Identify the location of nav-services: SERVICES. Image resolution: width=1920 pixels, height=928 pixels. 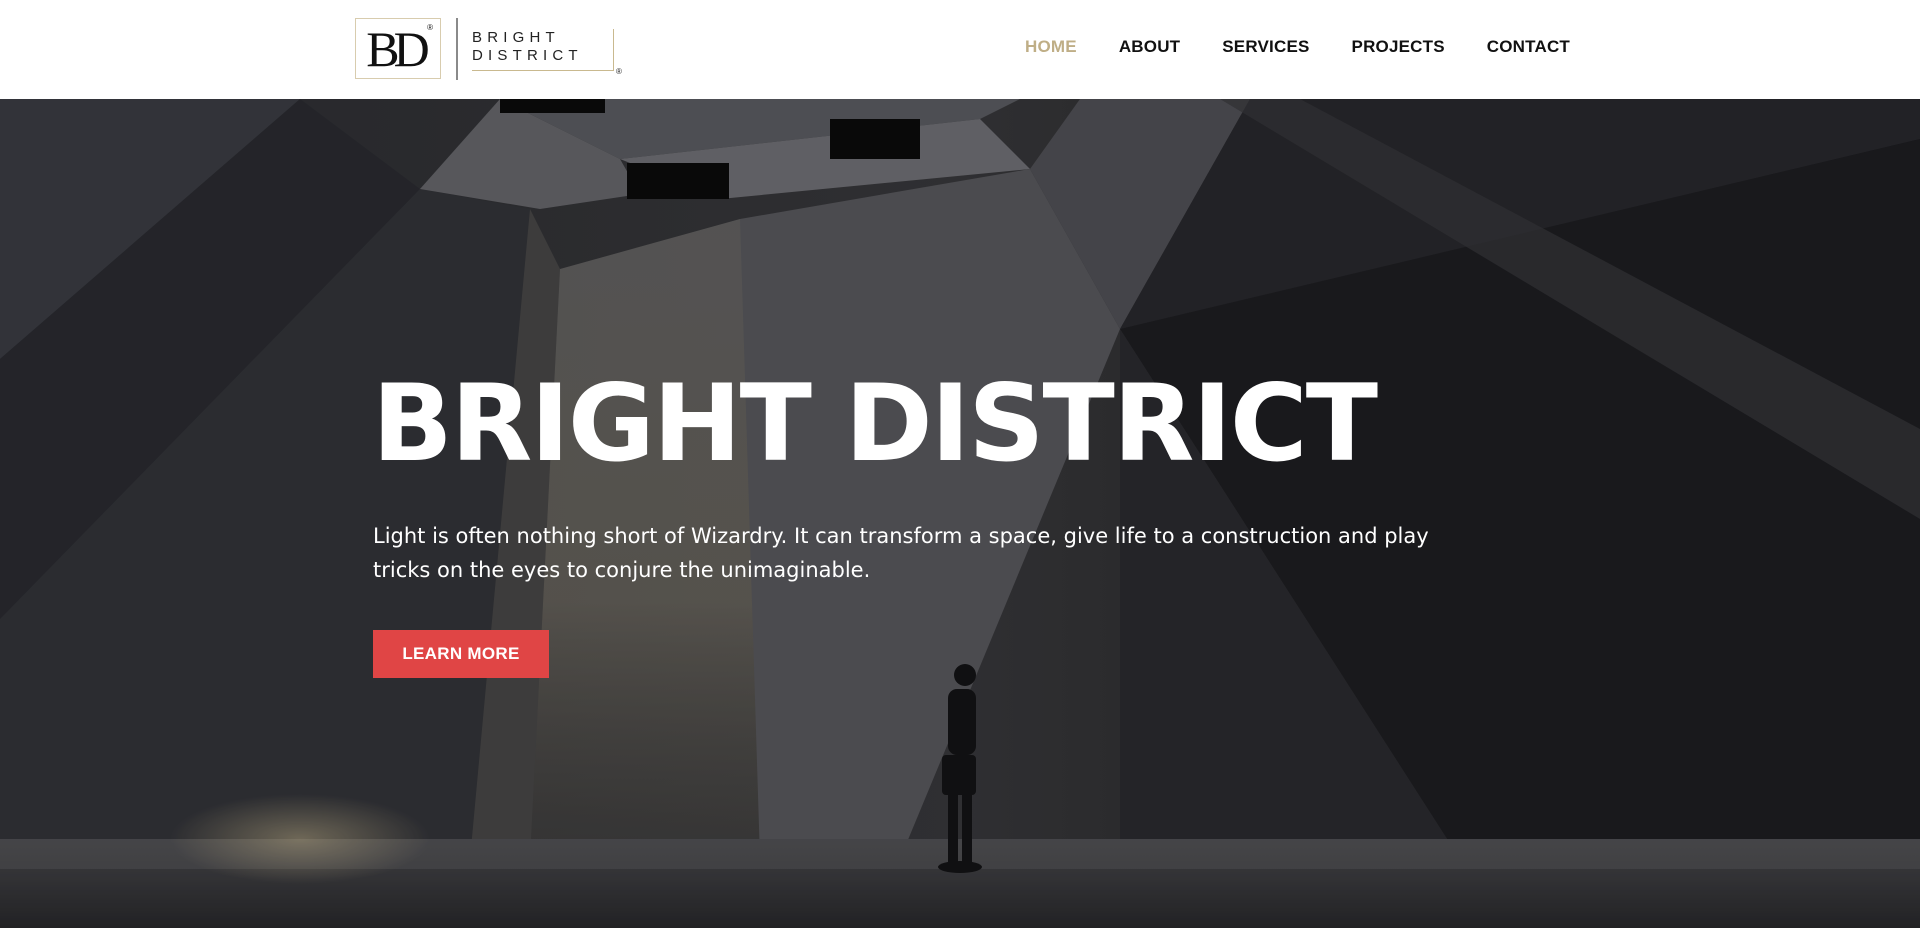
(1265, 47).